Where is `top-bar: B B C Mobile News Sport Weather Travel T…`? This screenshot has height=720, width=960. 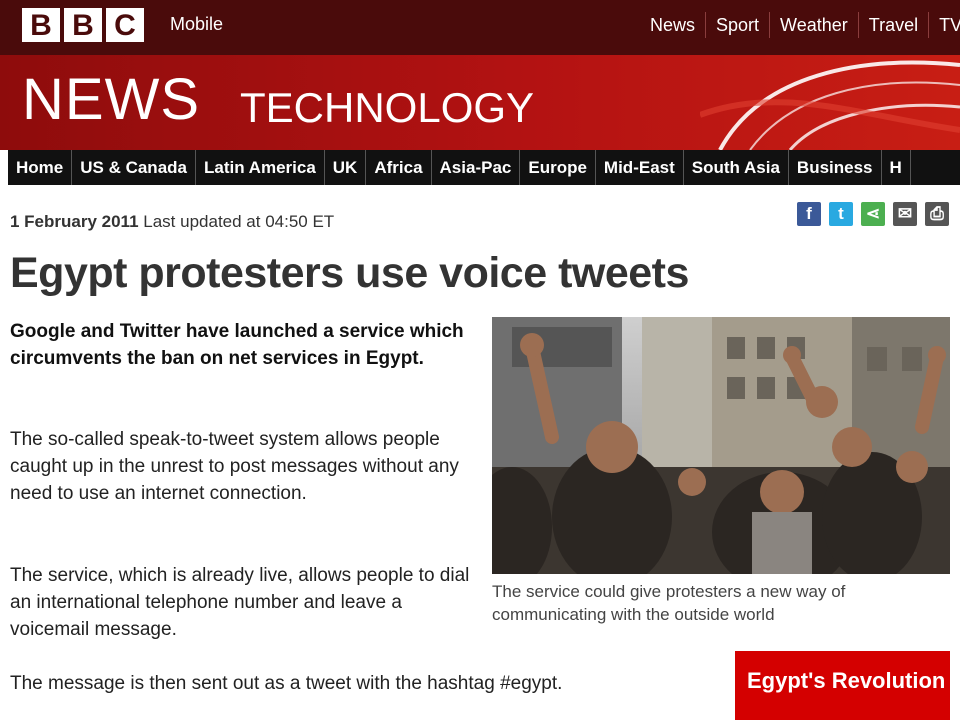
top-bar: B B C Mobile News Sport Weather Travel T… is located at coordinates (480, 27).